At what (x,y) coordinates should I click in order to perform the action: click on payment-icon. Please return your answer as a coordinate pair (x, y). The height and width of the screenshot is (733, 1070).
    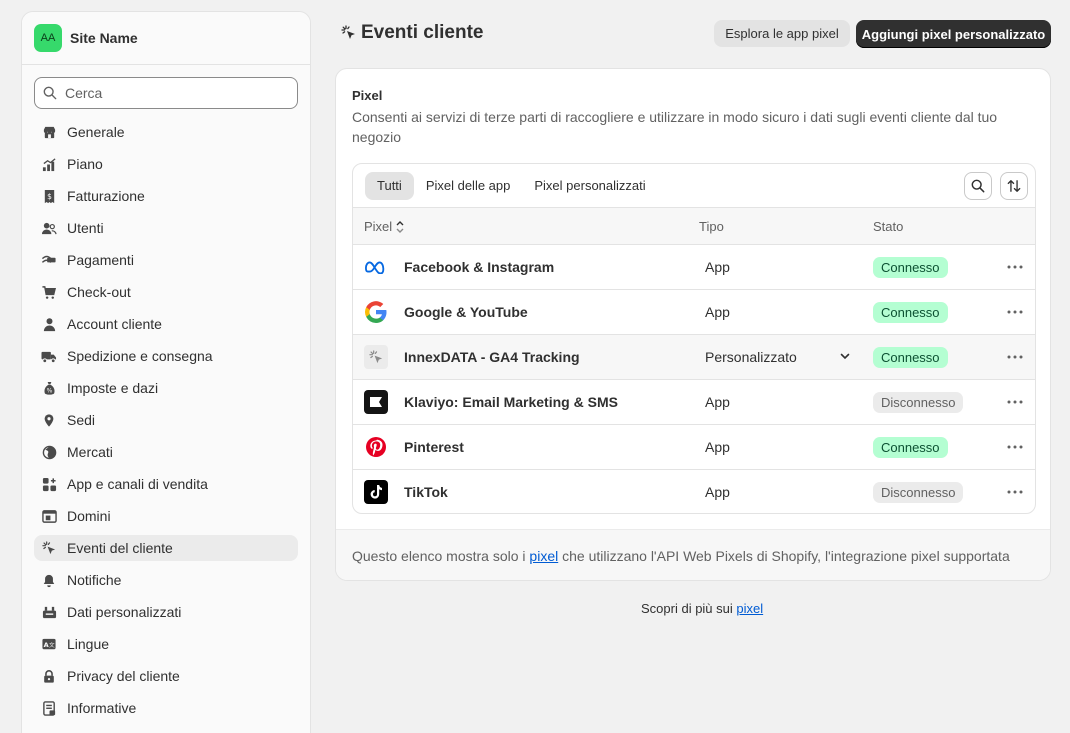
    Looking at the image, I should click on (49, 260).